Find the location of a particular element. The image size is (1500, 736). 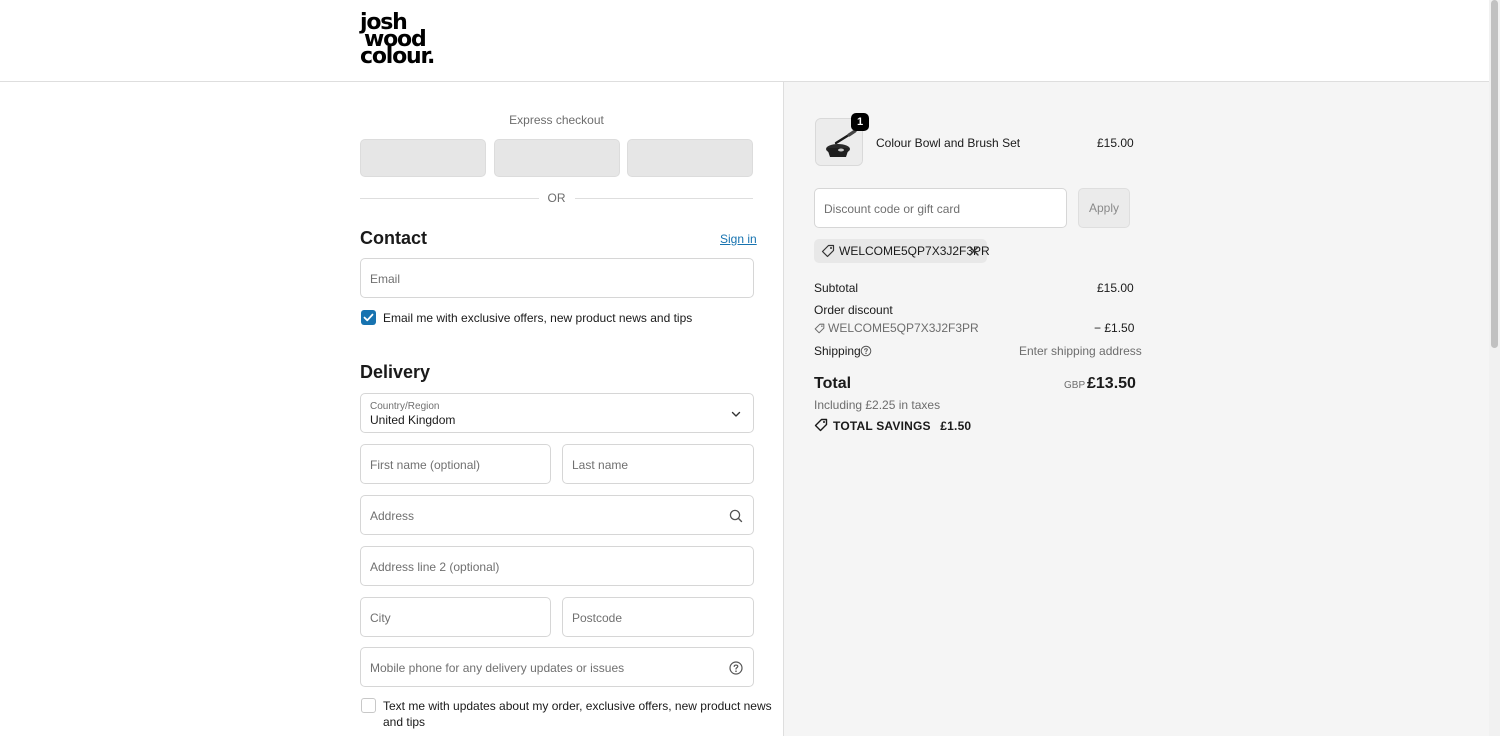

email-marketing-checkbox is located at coordinates (368, 317).